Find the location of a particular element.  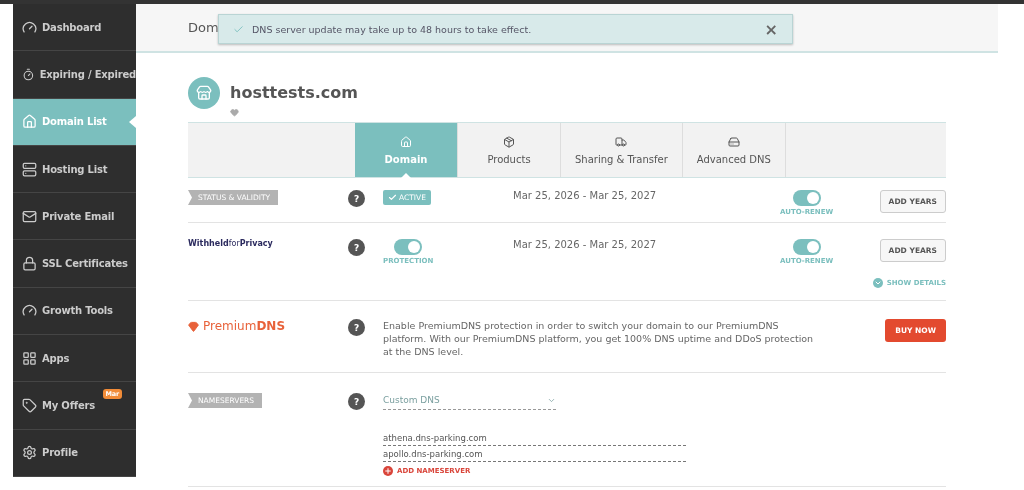

sidebar-item: Private Email is located at coordinates (74, 217).